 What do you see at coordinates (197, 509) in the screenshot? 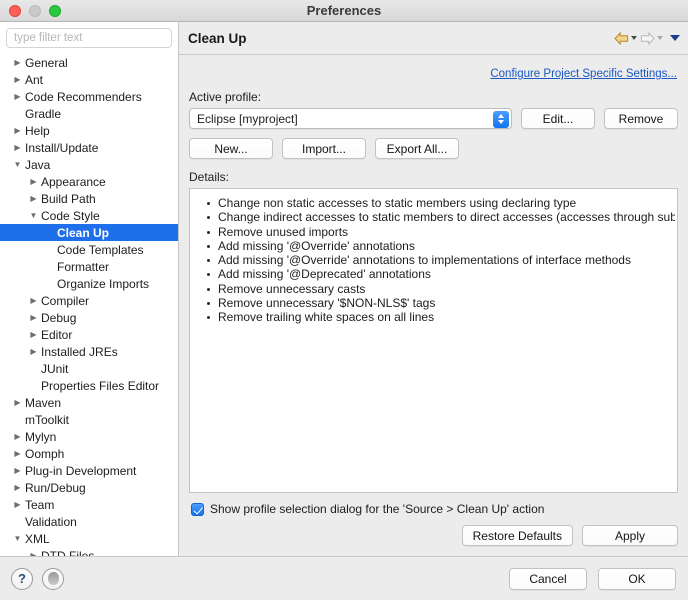
I see `show-profile-dialog-checkbox` at bounding box center [197, 509].